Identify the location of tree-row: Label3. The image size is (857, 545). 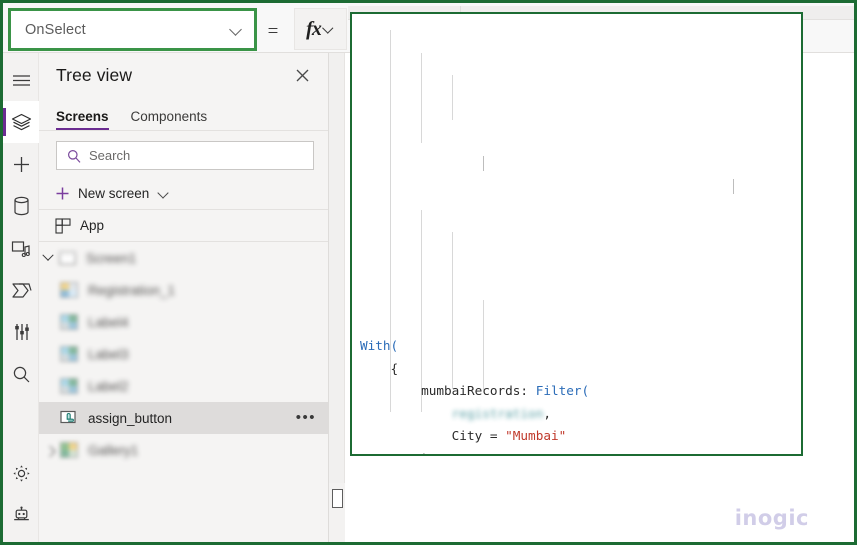
(183, 354).